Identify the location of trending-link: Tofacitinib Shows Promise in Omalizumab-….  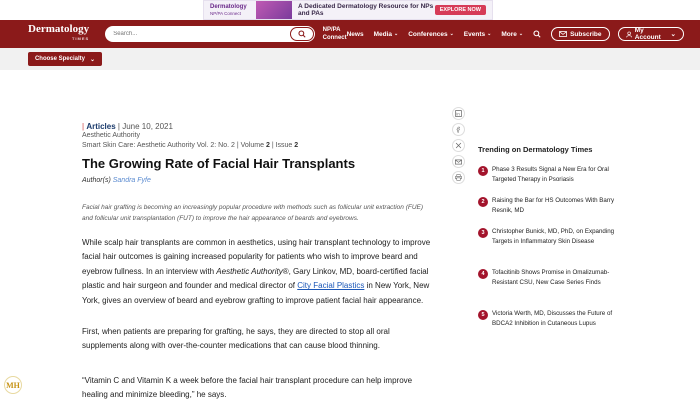
(560, 278).